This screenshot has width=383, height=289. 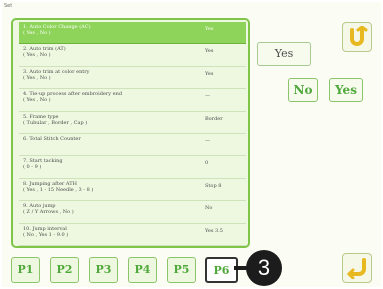 I want to click on setting-name: 1. Auto Color Change (AC) ( Yes , No ), so click(x=57, y=30).